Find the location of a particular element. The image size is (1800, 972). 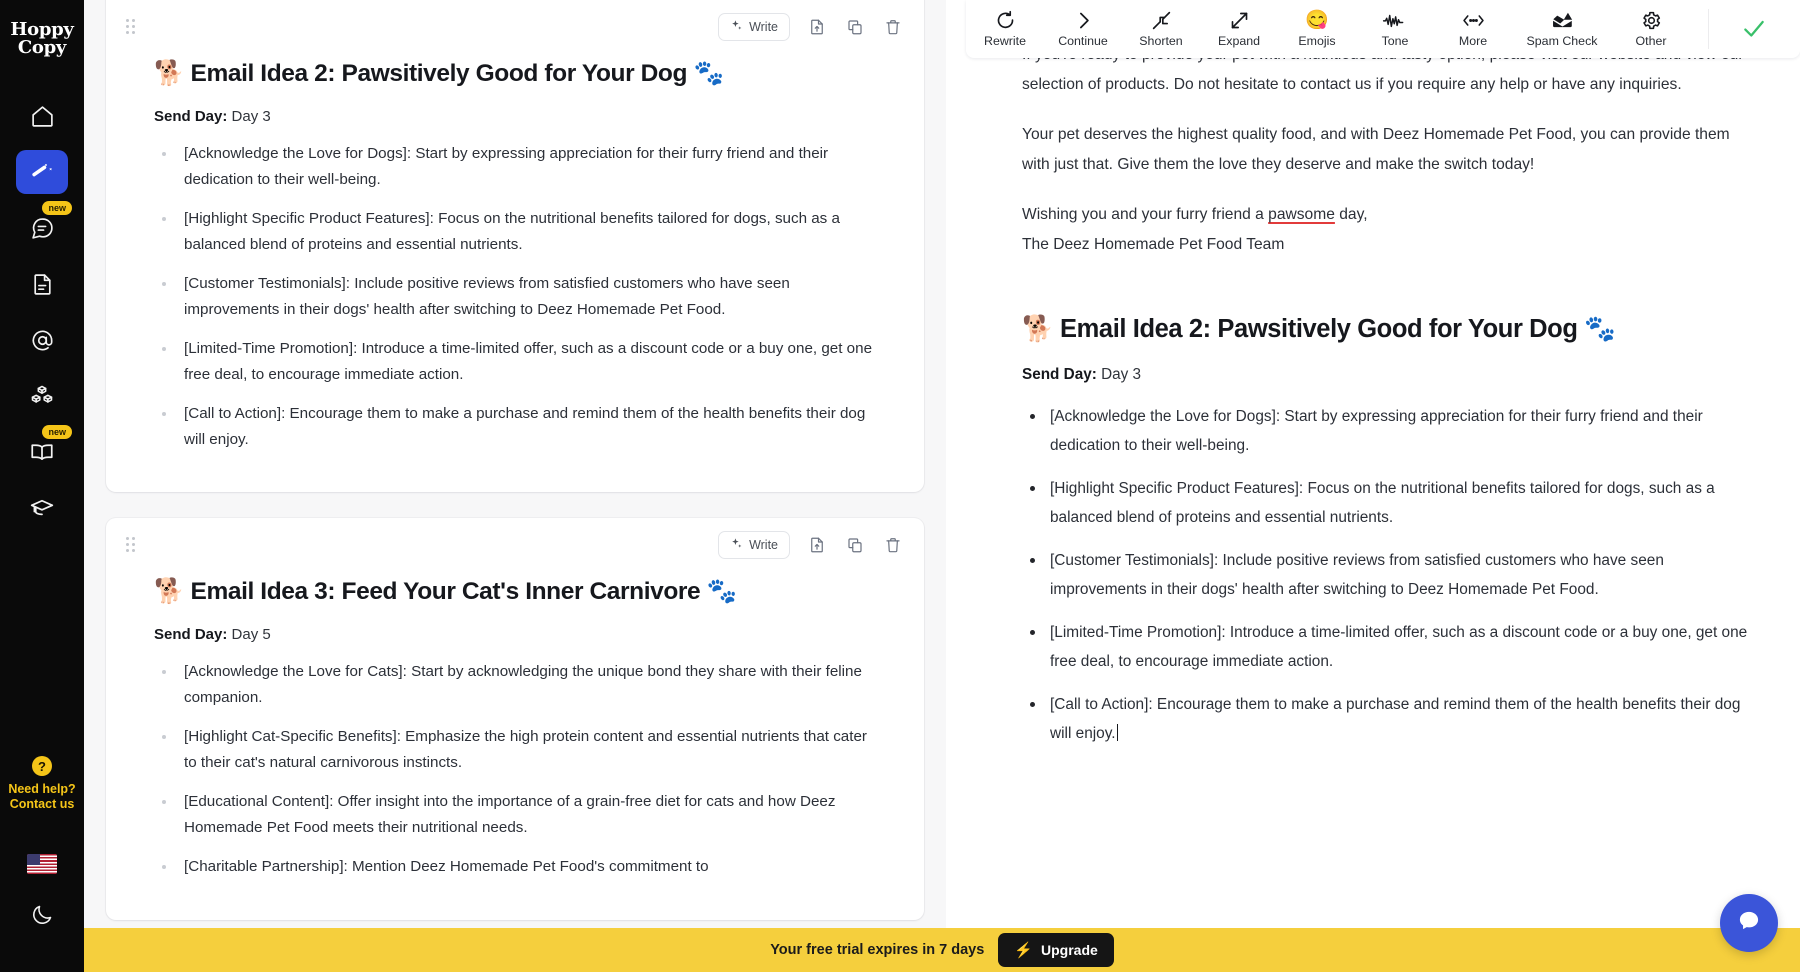

badge-new-library: new is located at coordinates (57, 432).